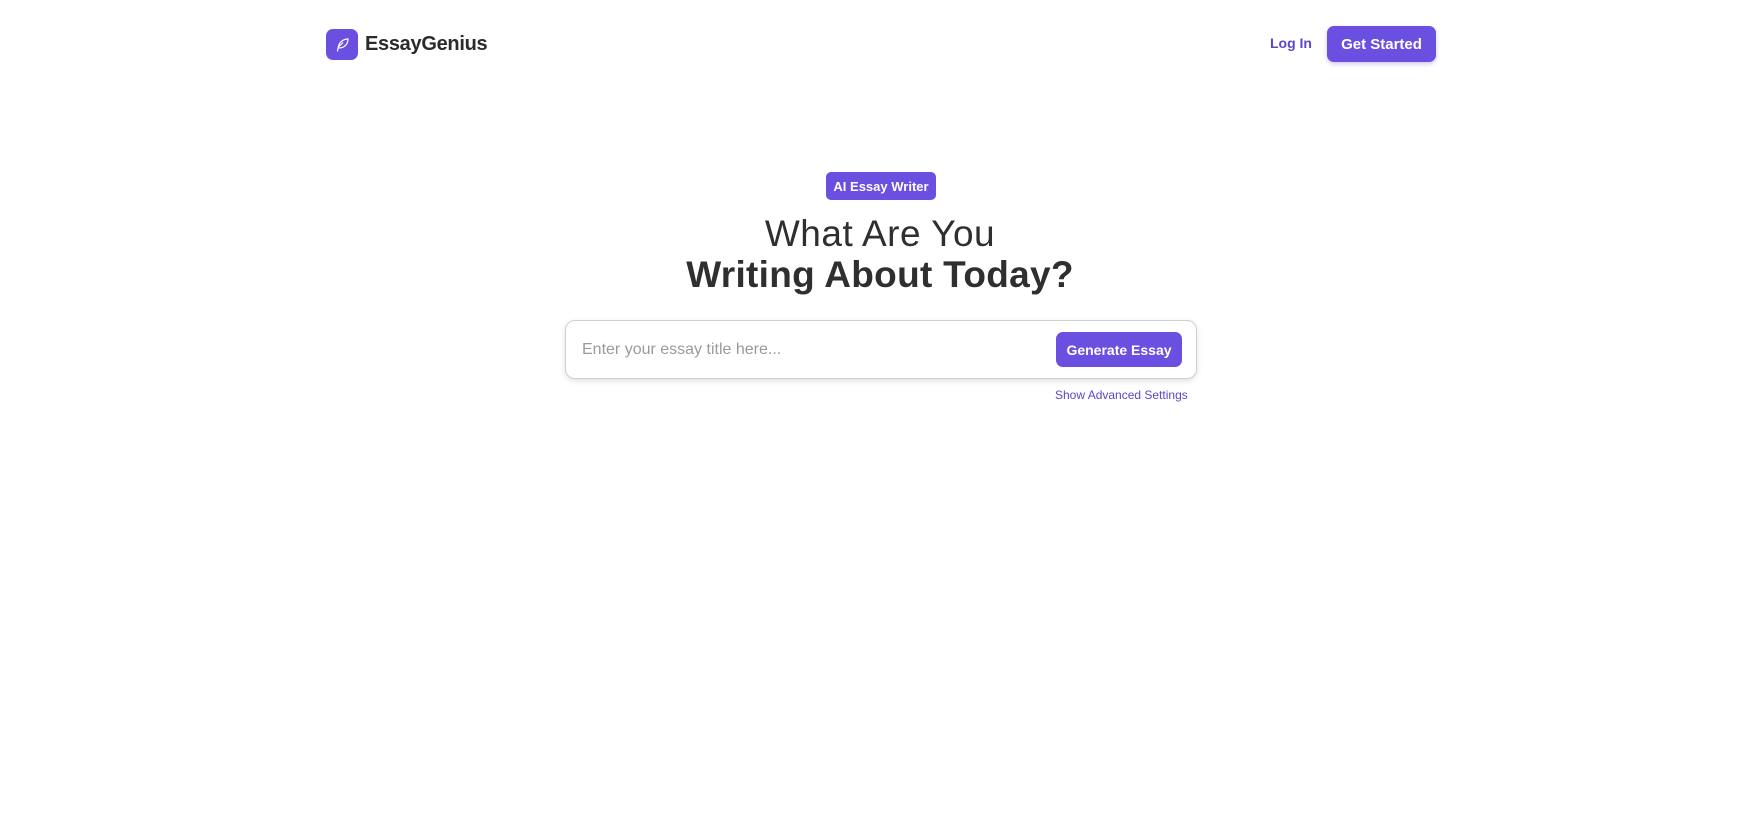 The width and height of the screenshot is (1760, 839). I want to click on ai-essay-writer-badge: AI Essay Writer, so click(881, 186).